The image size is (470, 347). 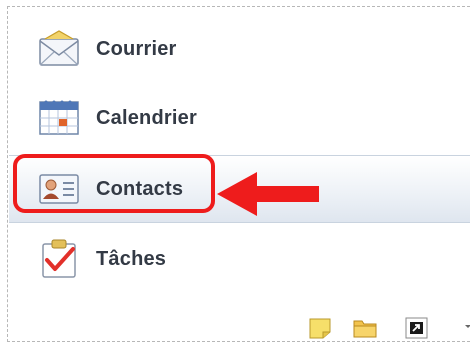 I want to click on nav-item-label: Tâches, so click(x=131, y=258).